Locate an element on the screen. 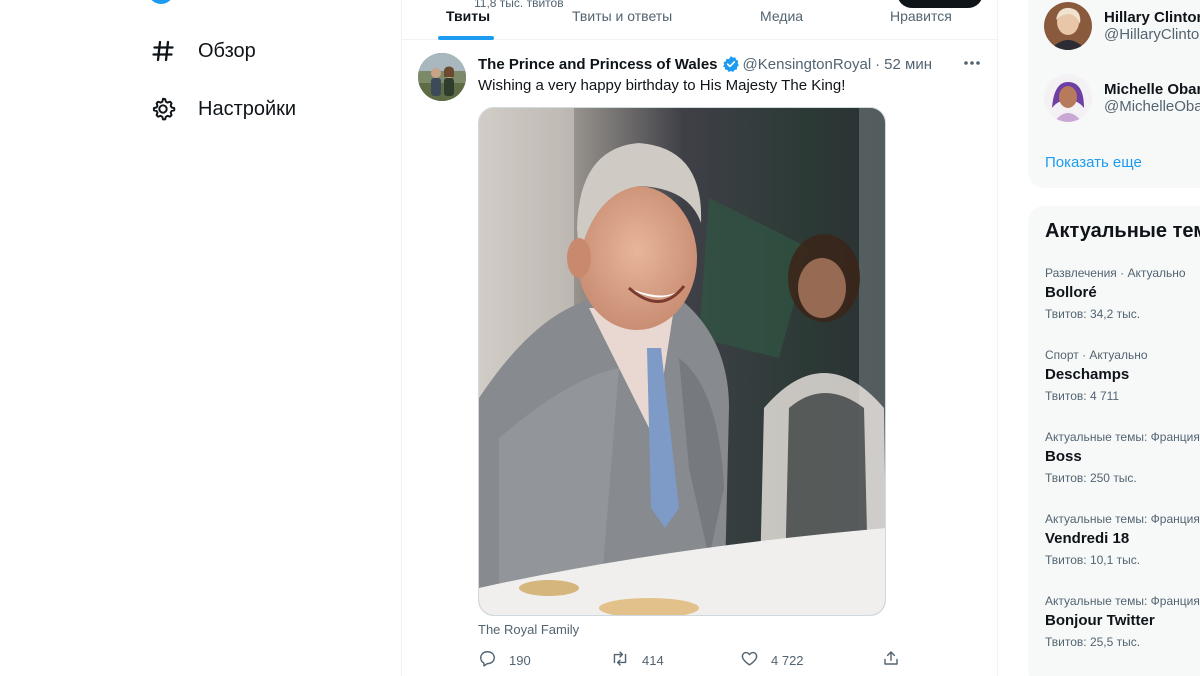 The height and width of the screenshot is (676, 1200). media-caption: The Royal Family is located at coordinates (528, 629).